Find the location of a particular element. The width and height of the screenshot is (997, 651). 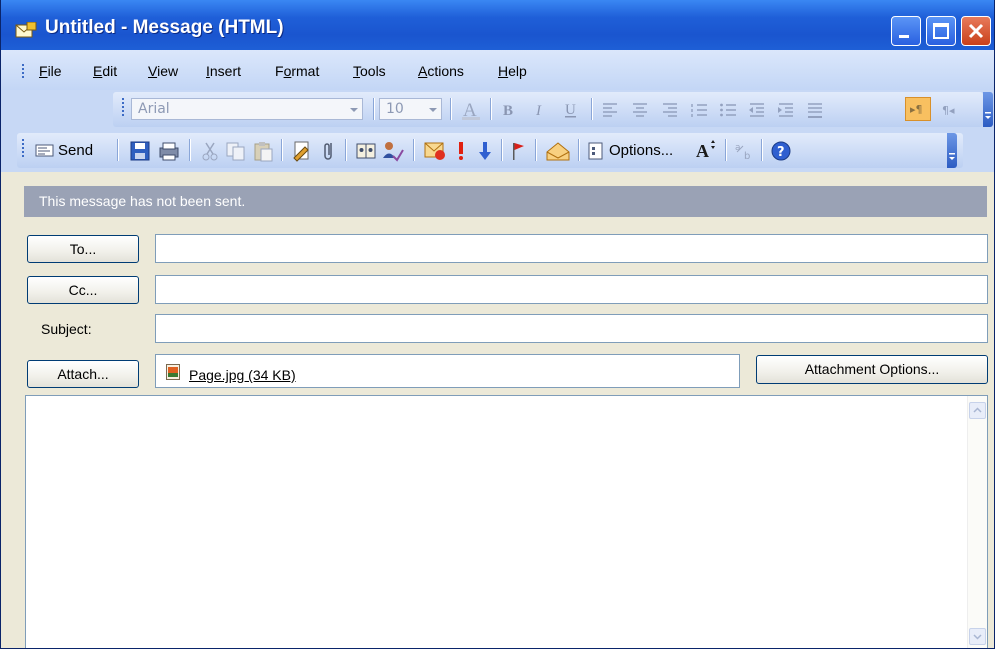

vertical-scrollbar is located at coordinates (977, 522).